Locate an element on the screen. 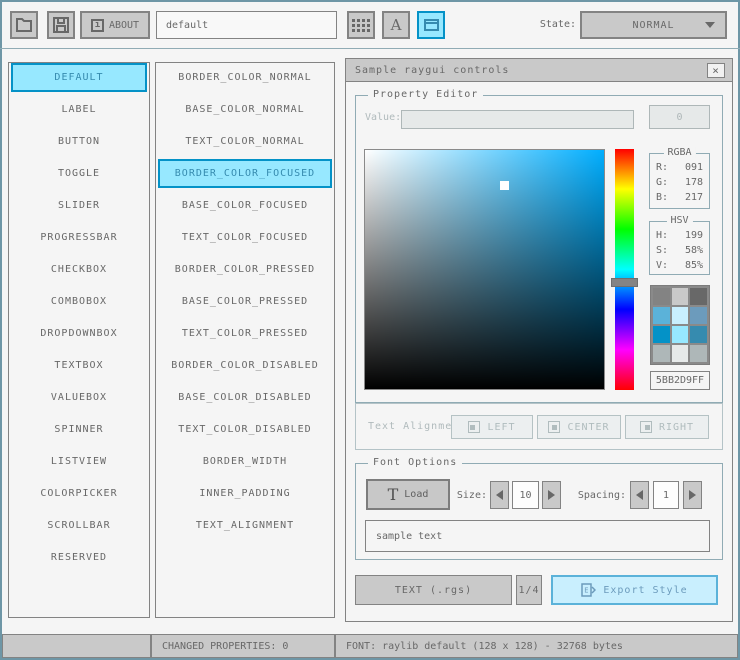 Image resolution: width=740 pixels, height=660 pixels. svg-text: E is located at coordinates (587, 591).